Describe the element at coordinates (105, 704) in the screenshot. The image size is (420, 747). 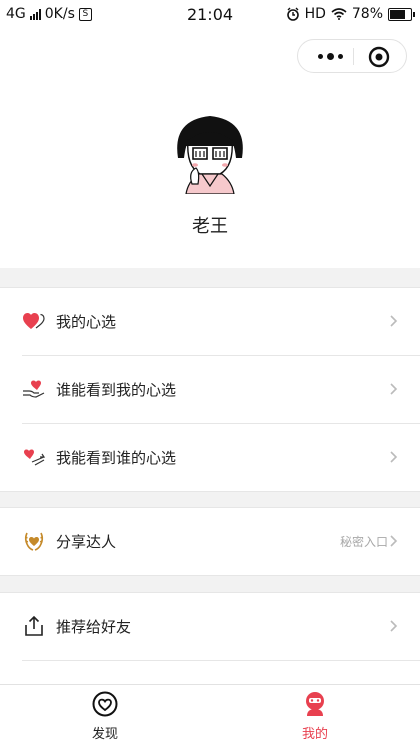
I see `heart-circle-icon` at that location.